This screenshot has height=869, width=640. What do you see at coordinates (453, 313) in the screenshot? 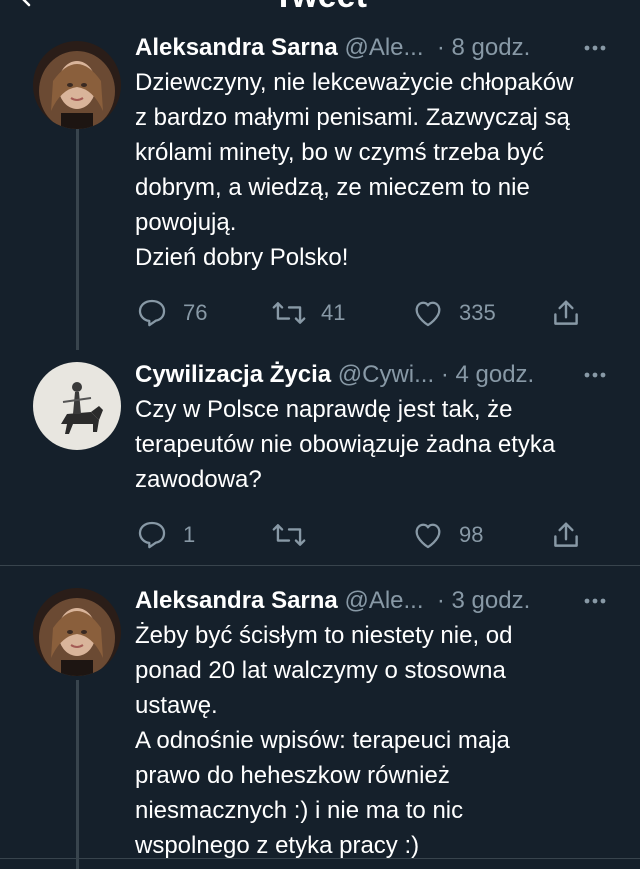
I see `like-button: 335` at bounding box center [453, 313].